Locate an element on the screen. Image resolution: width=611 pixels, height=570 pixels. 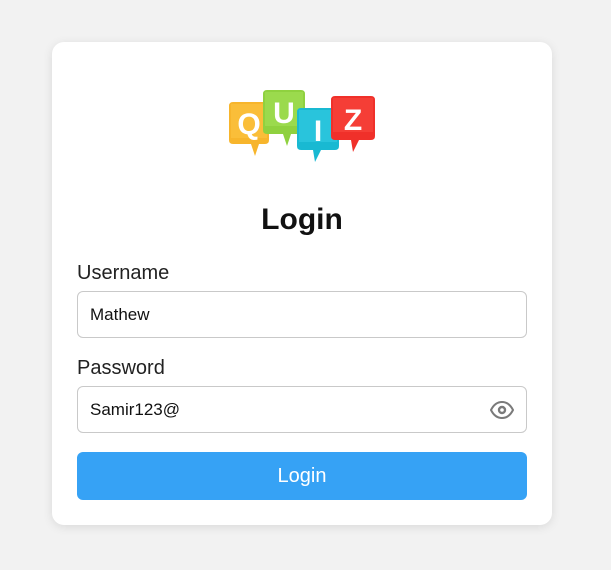
username-field-wrapper is located at coordinates (302, 314).